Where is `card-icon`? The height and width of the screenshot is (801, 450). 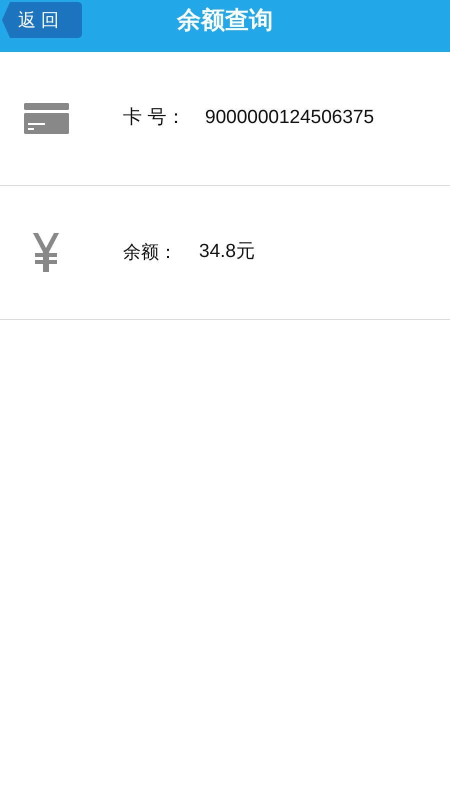
card-icon is located at coordinates (46, 118).